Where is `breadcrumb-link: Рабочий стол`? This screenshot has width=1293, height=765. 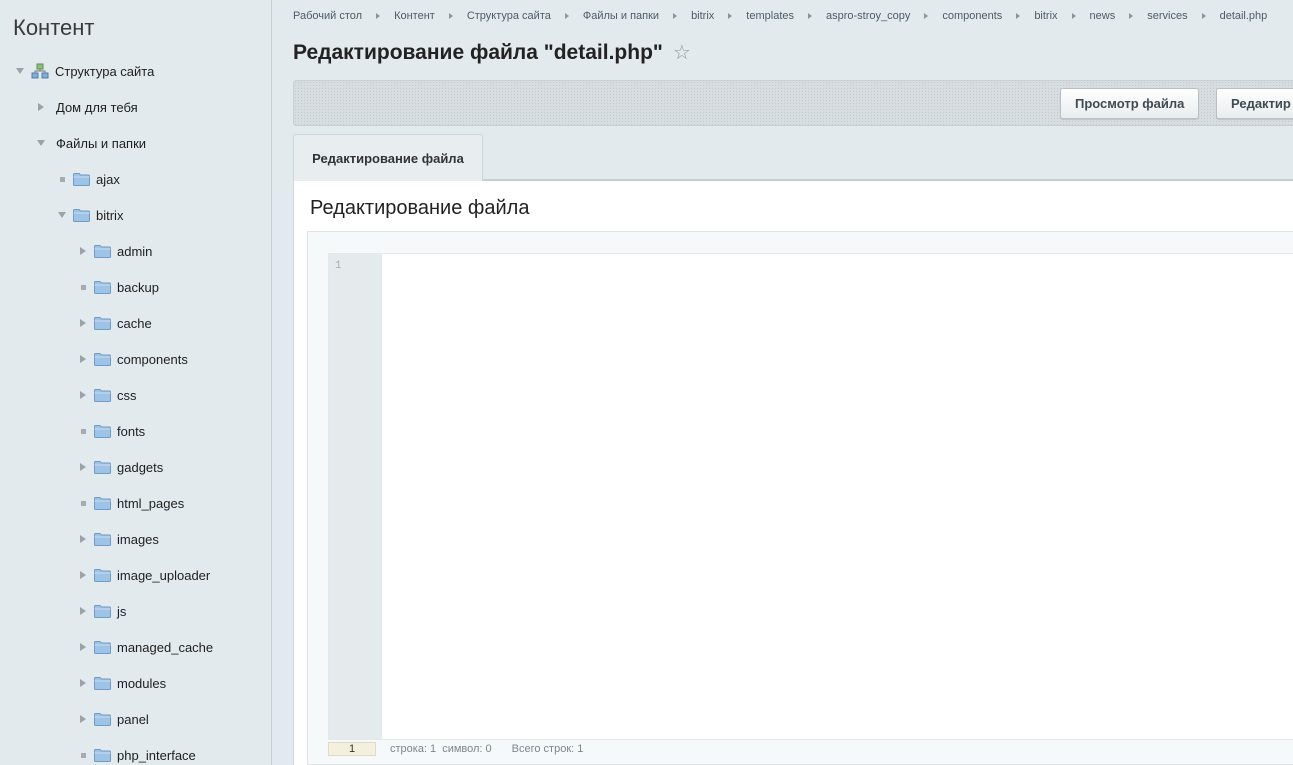 breadcrumb-link: Рабочий стол is located at coordinates (327, 16).